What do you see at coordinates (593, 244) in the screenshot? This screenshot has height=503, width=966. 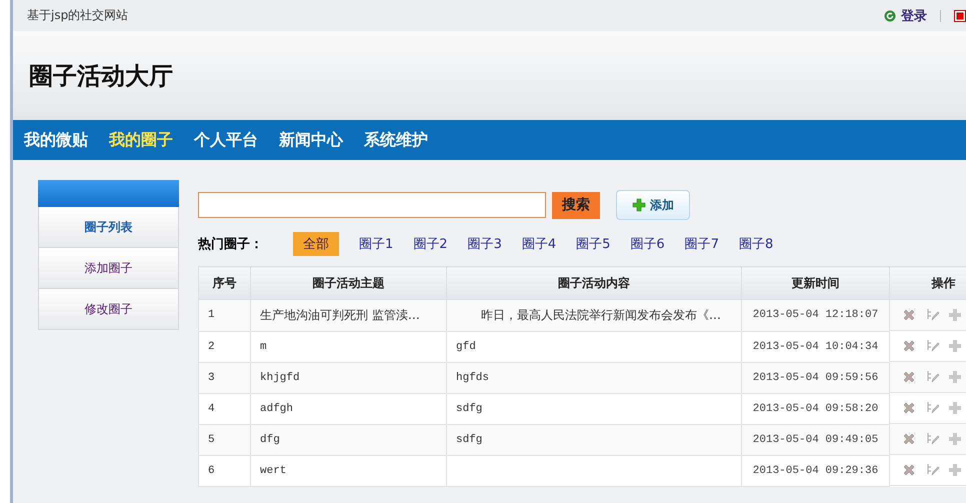 I see `circle-tag: 圈子5` at bounding box center [593, 244].